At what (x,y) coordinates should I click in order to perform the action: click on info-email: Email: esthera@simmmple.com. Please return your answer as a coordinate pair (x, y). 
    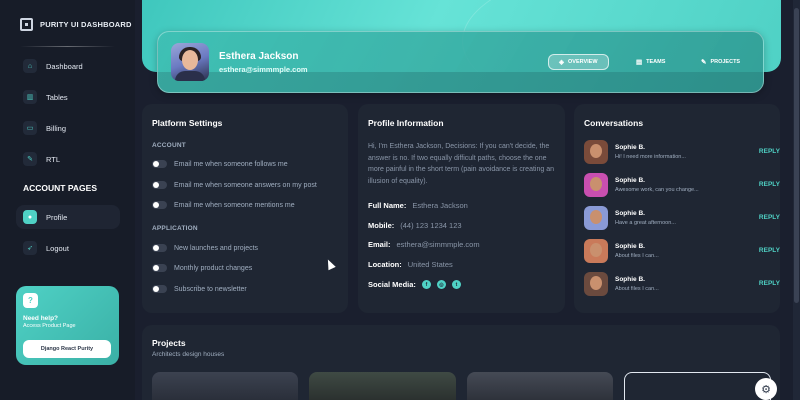
    Looking at the image, I should click on (424, 244).